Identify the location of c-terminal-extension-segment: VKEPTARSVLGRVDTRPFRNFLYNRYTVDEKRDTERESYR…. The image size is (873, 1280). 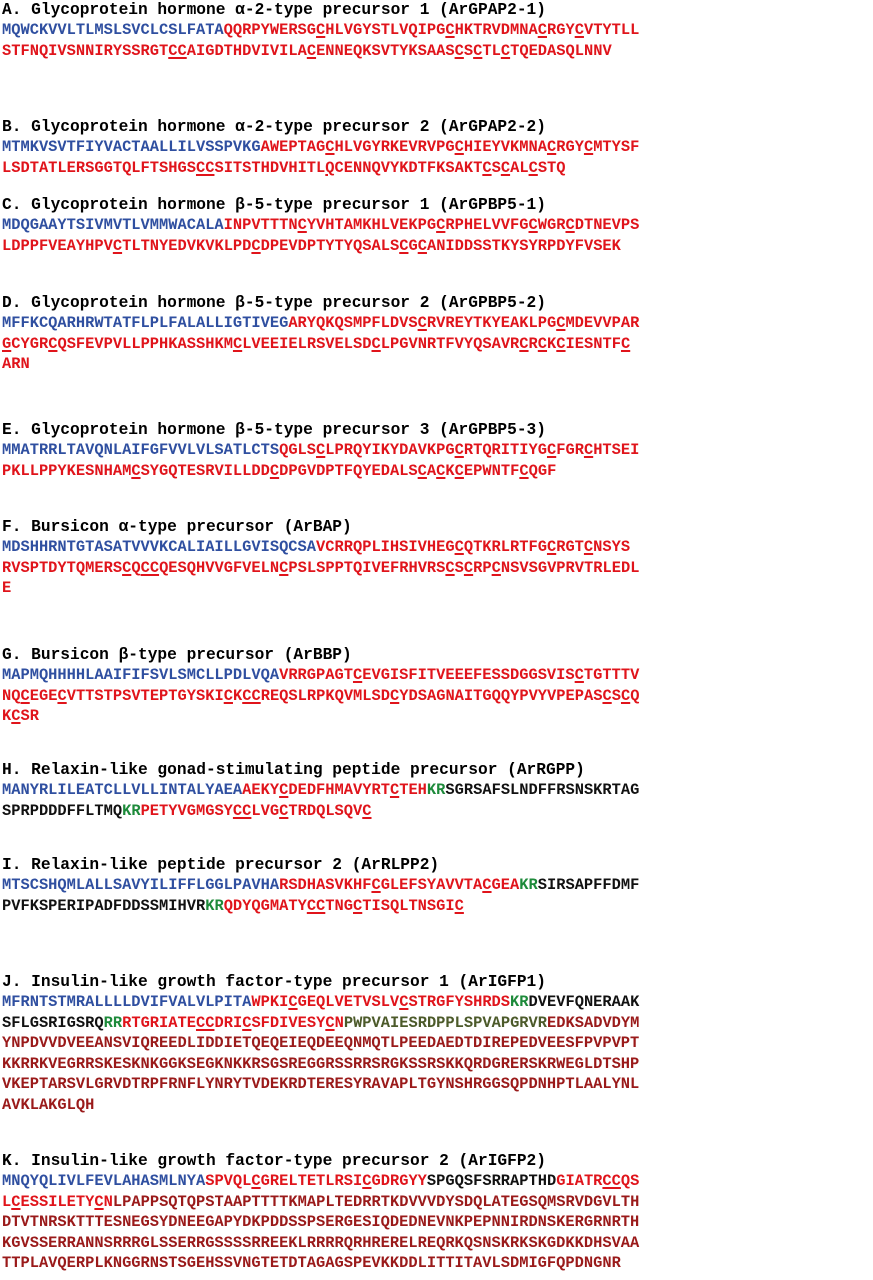
(321, 1084).